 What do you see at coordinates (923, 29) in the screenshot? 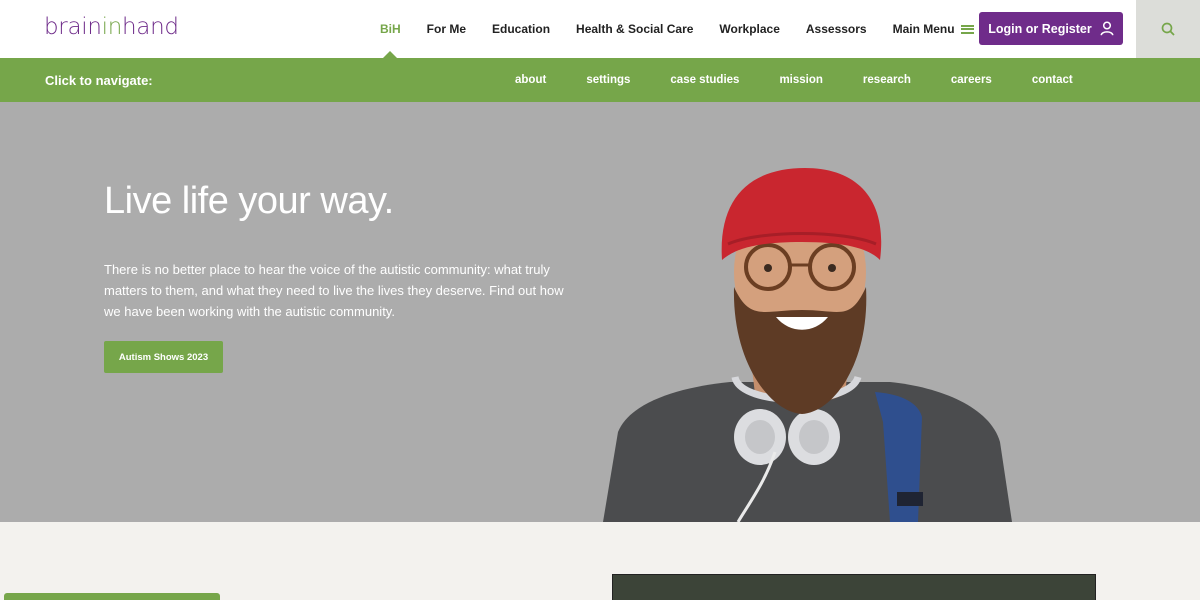
I see `main-menu-label: Main Menu` at bounding box center [923, 29].